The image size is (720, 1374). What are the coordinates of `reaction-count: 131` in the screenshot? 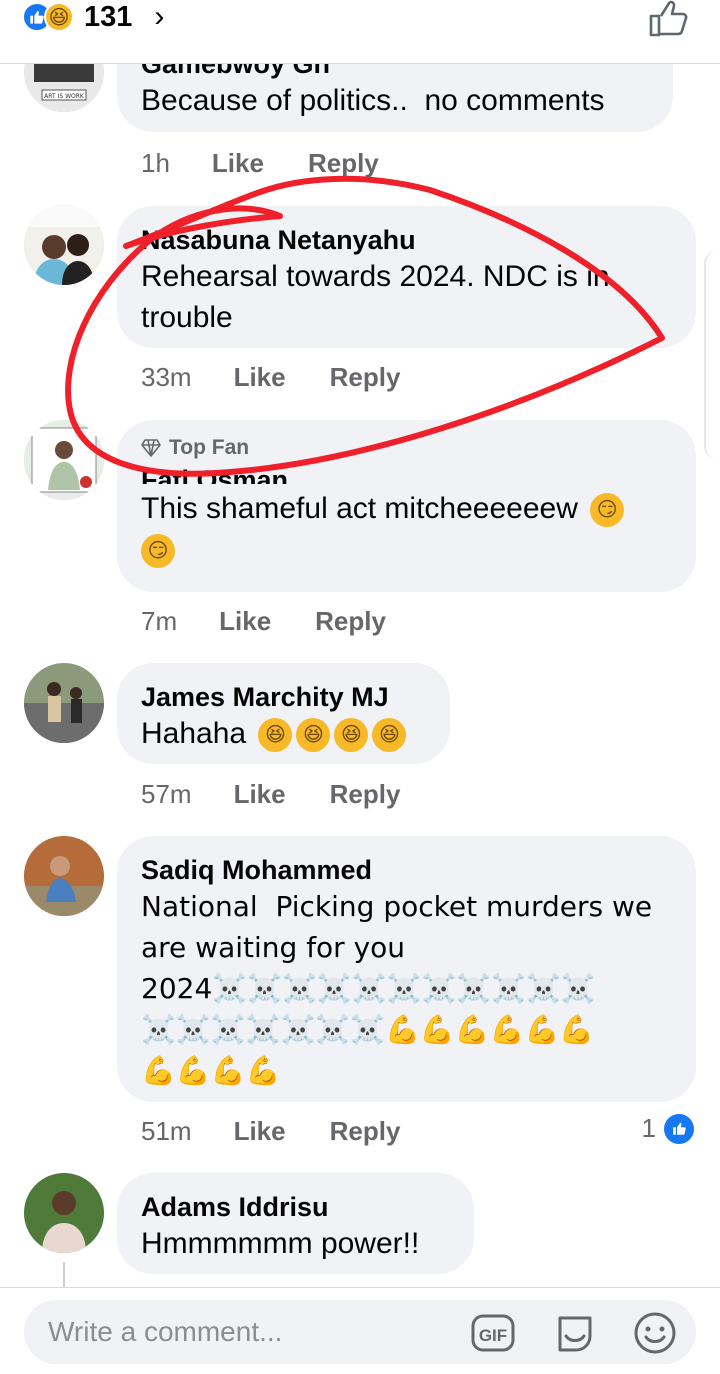 It's located at (108, 16).